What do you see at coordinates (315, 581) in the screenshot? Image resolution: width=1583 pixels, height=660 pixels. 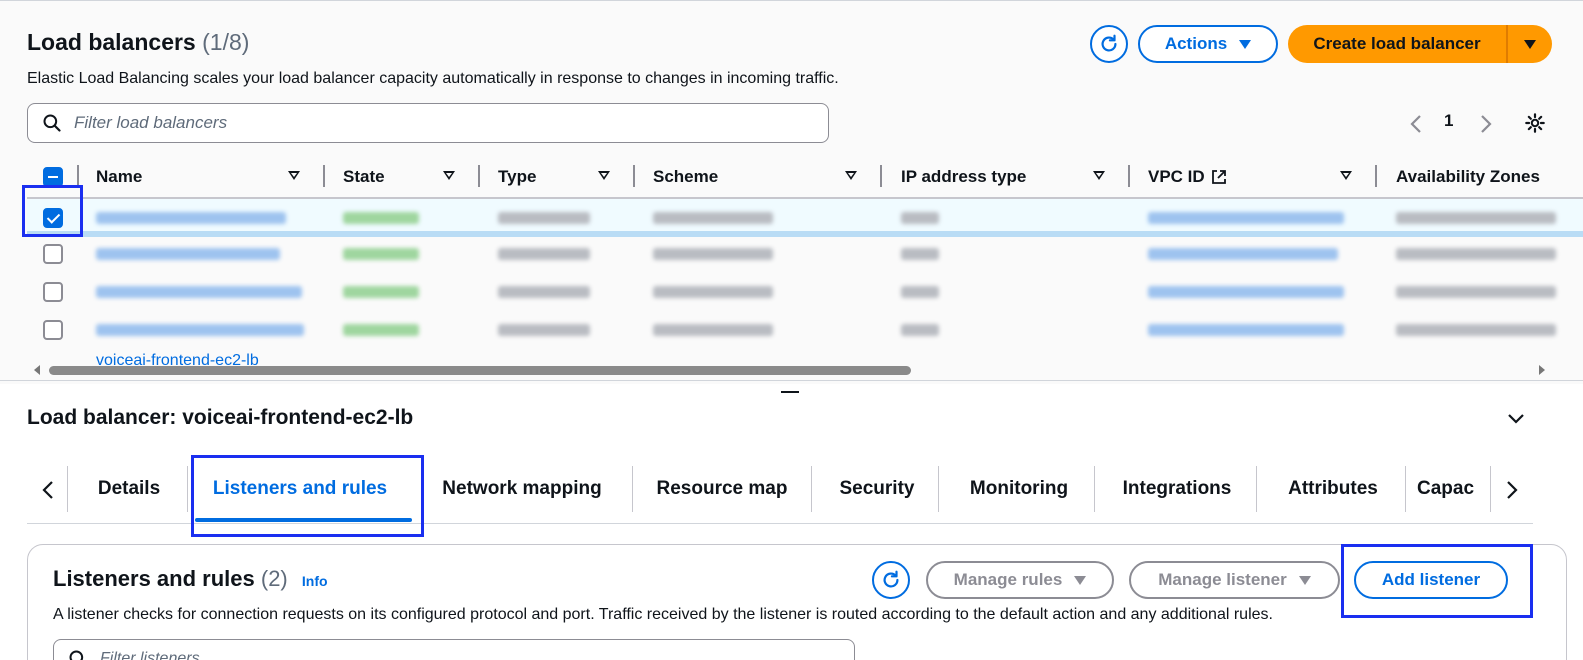 I see `info-link: Info` at bounding box center [315, 581].